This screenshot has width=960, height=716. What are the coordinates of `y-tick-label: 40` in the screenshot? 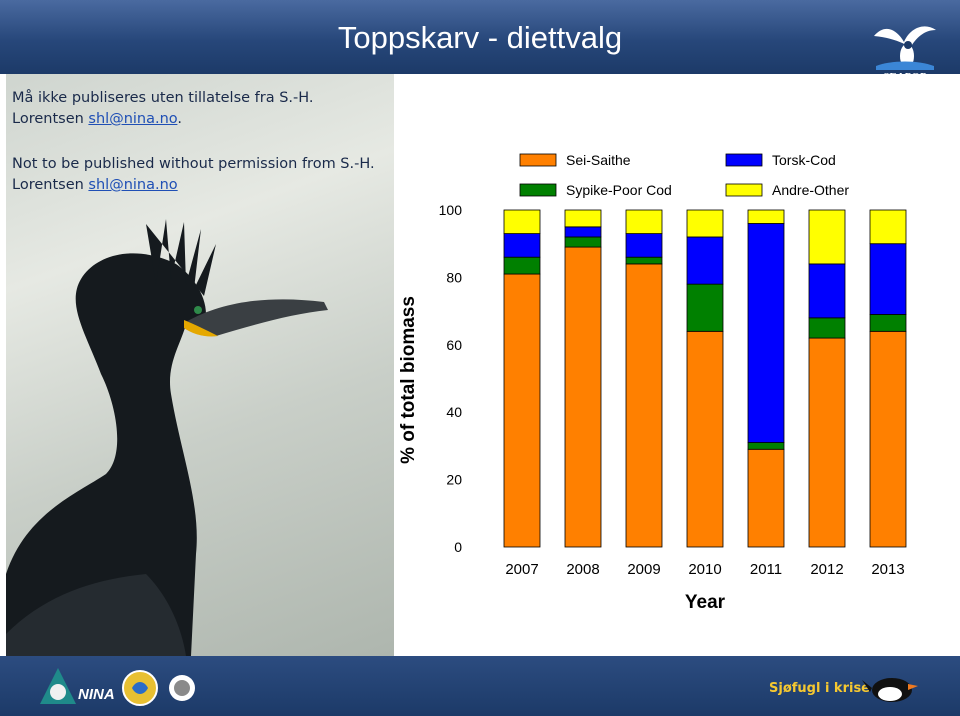 It's located at (454, 412).